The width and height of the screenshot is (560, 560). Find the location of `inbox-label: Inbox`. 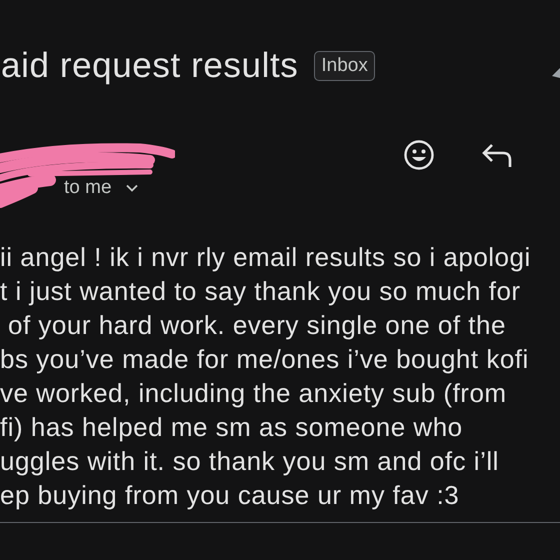

inbox-label: Inbox is located at coordinates (344, 66).